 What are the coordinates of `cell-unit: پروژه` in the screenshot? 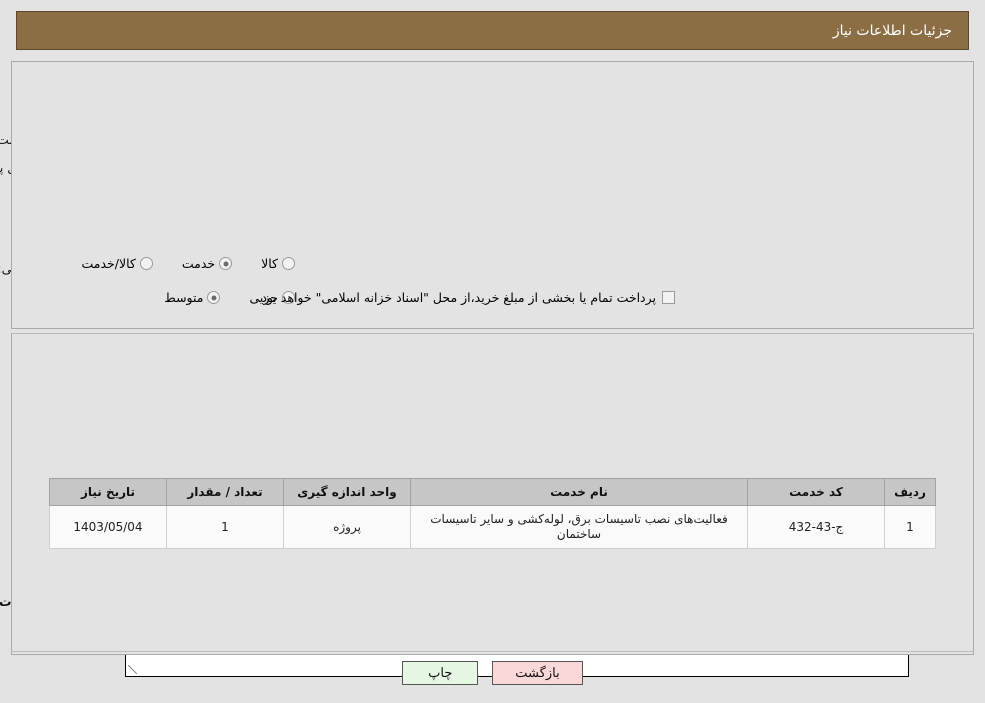 It's located at (347, 527).